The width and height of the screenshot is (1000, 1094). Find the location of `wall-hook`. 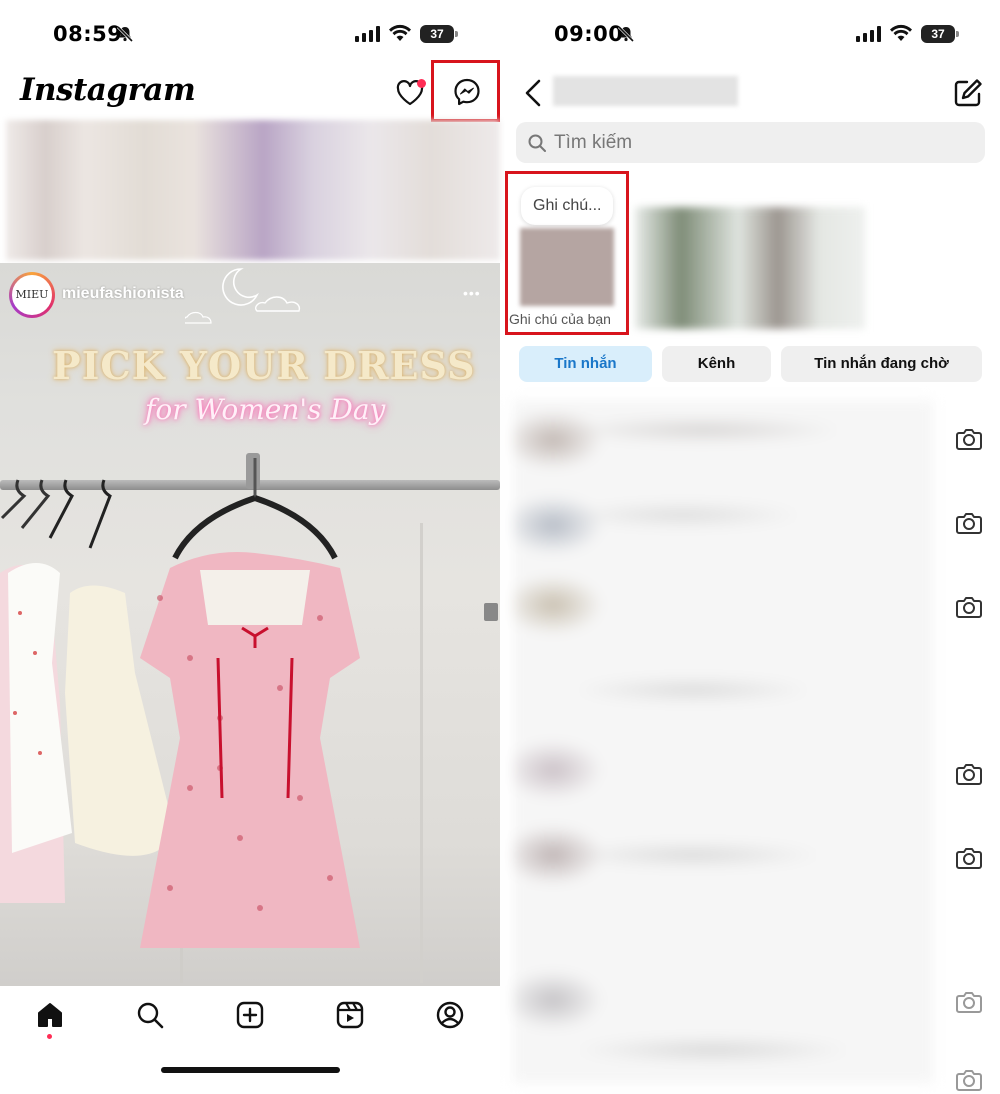

wall-hook is located at coordinates (491, 612).